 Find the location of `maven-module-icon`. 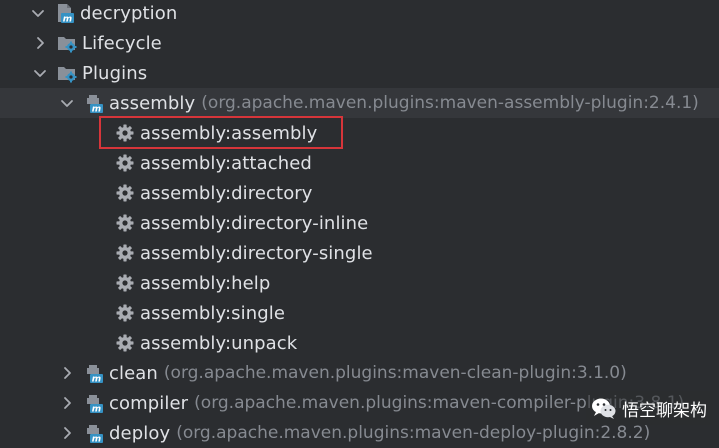

maven-module-icon is located at coordinates (65, 13).